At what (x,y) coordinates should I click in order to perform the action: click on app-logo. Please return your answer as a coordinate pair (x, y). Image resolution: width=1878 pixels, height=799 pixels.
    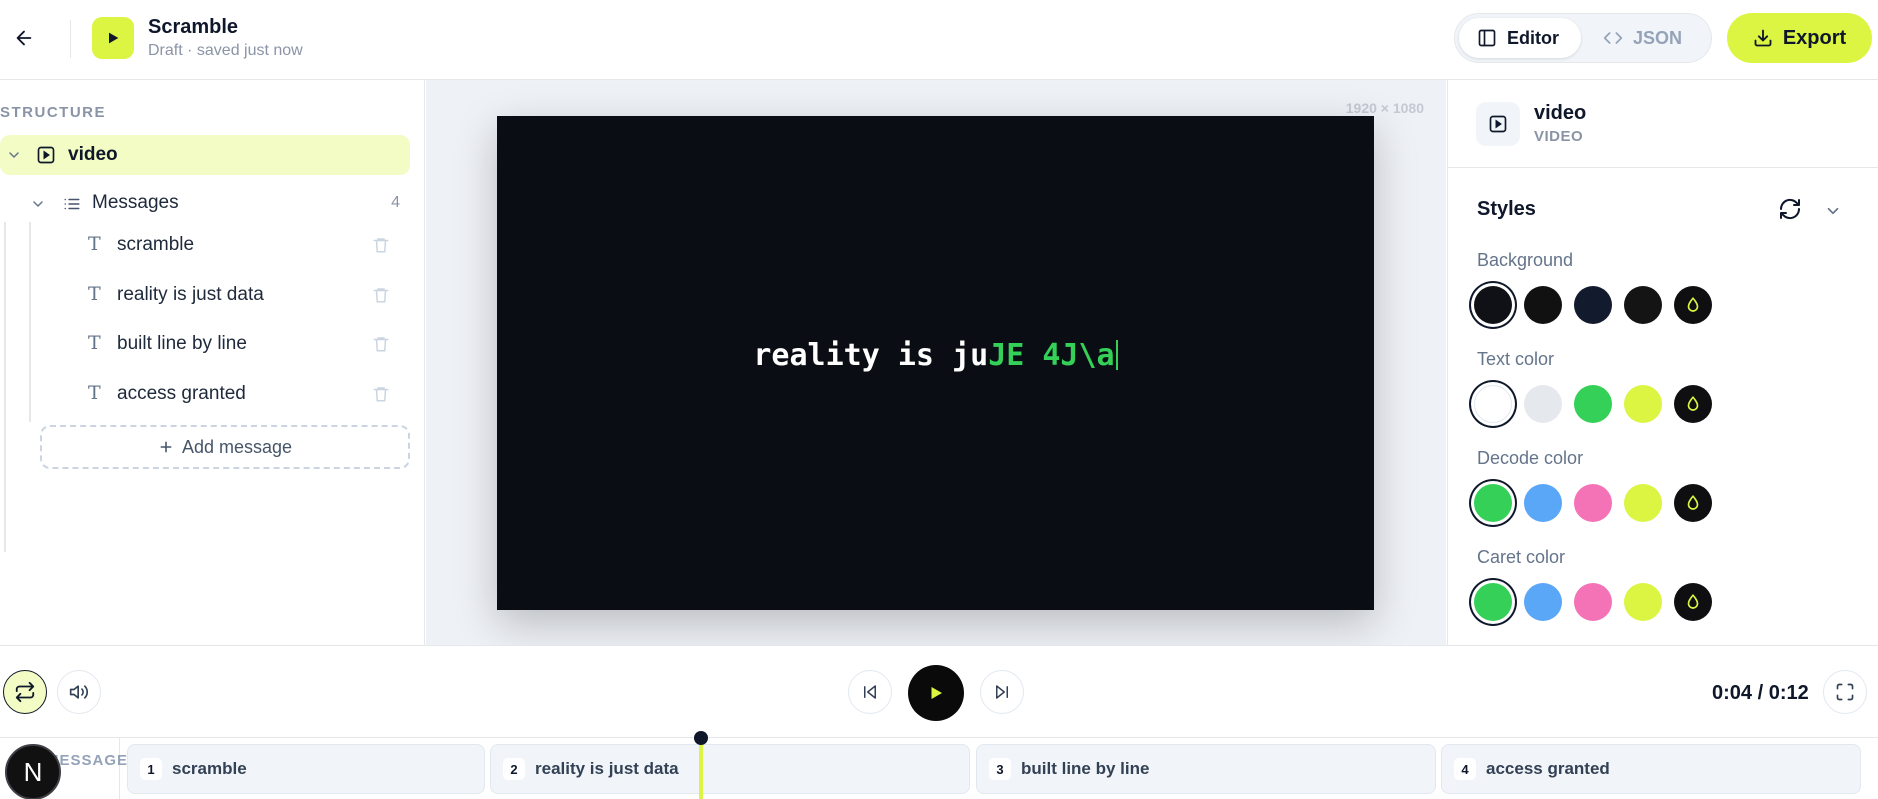
    Looking at the image, I should click on (113, 38).